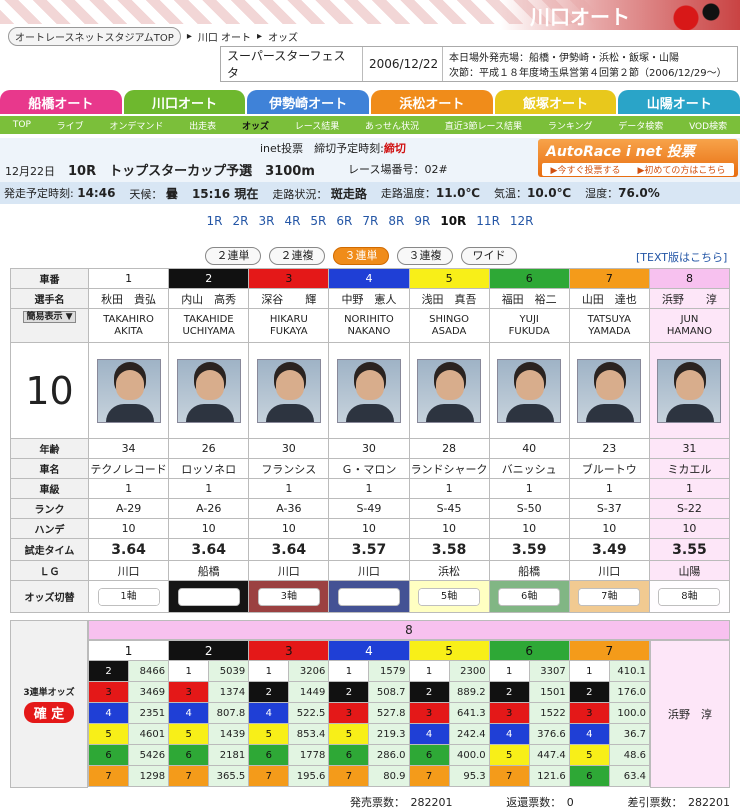  What do you see at coordinates (224, 36) in the screenshot?
I see `breadcrumb-venue-link: 川口 オート` at bounding box center [224, 36].